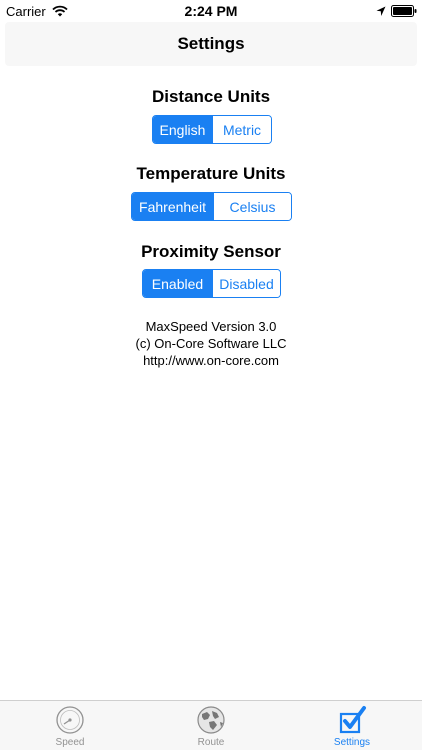 Image resolution: width=422 pixels, height=751 pixels. I want to click on tab-bar: Speed Route Settings, so click(211, 725).